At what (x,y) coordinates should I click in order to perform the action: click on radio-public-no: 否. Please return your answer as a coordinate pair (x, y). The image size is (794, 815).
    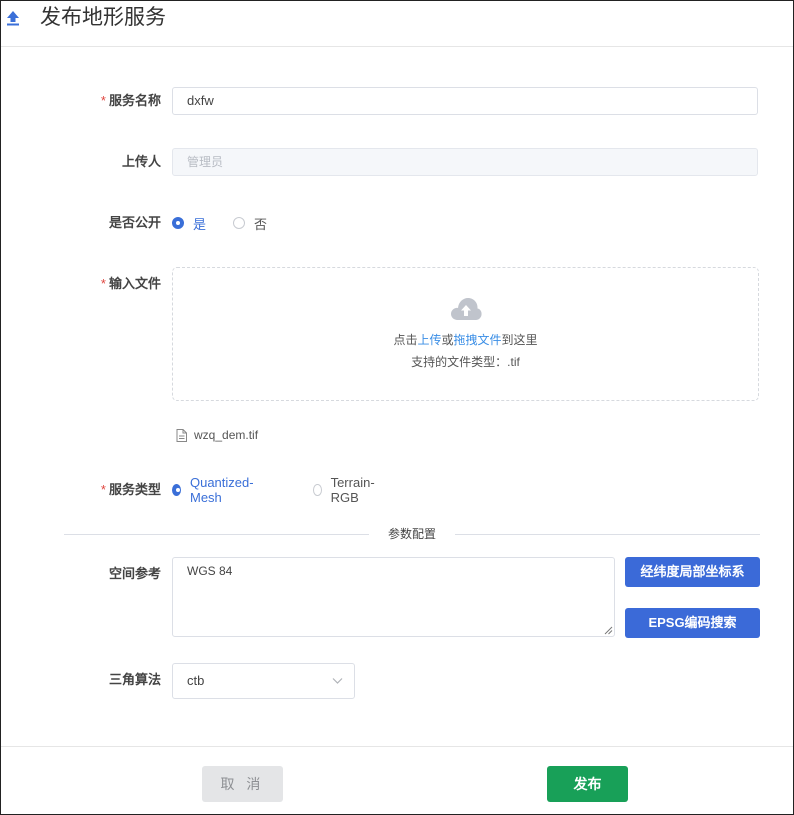
    Looking at the image, I should click on (250, 223).